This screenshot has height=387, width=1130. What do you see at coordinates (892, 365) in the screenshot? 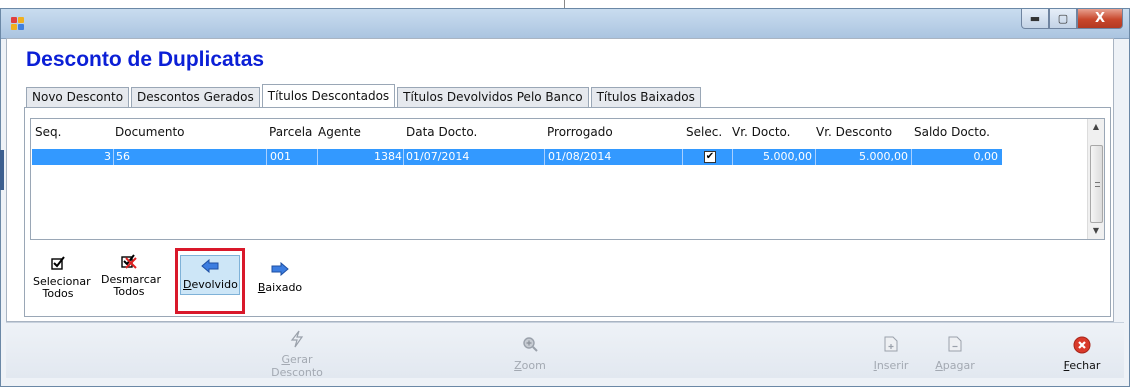
I see `inserir-label: nserir` at bounding box center [892, 365].